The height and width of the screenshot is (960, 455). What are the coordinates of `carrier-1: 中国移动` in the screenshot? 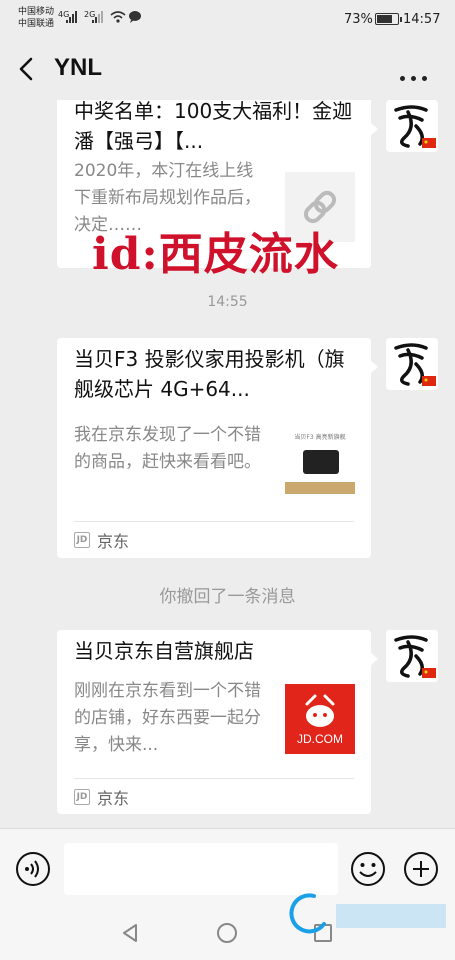 It's located at (36, 12).